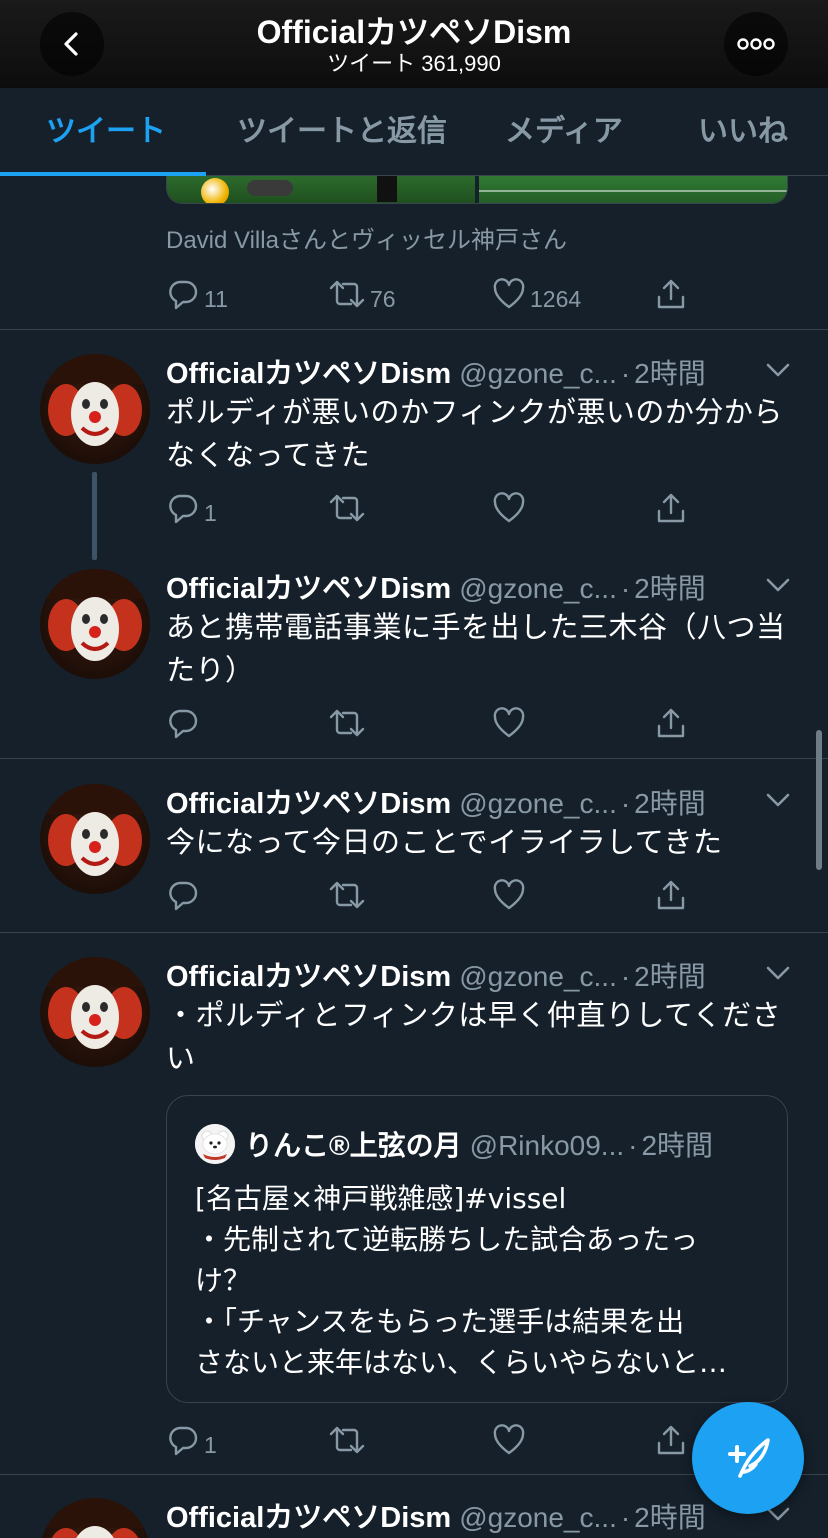  Describe the element at coordinates (474, 1036) in the screenshot. I see `tweet-text: ・ポルディとフィンクは早く仲直りしてください` at that location.